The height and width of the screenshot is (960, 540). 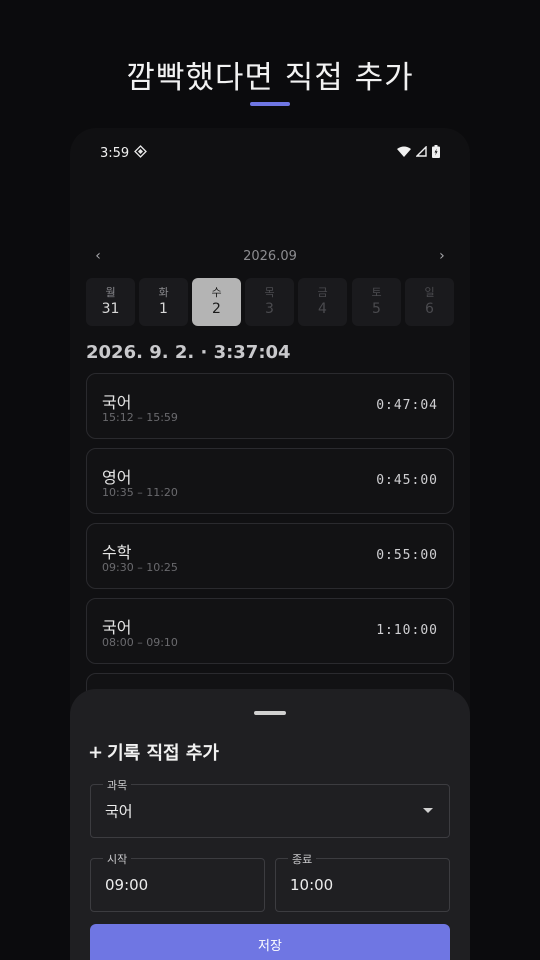 What do you see at coordinates (270, 406) in the screenshot?
I see `record-card: 국어 15:12 – 15:59 0:47:04` at bounding box center [270, 406].